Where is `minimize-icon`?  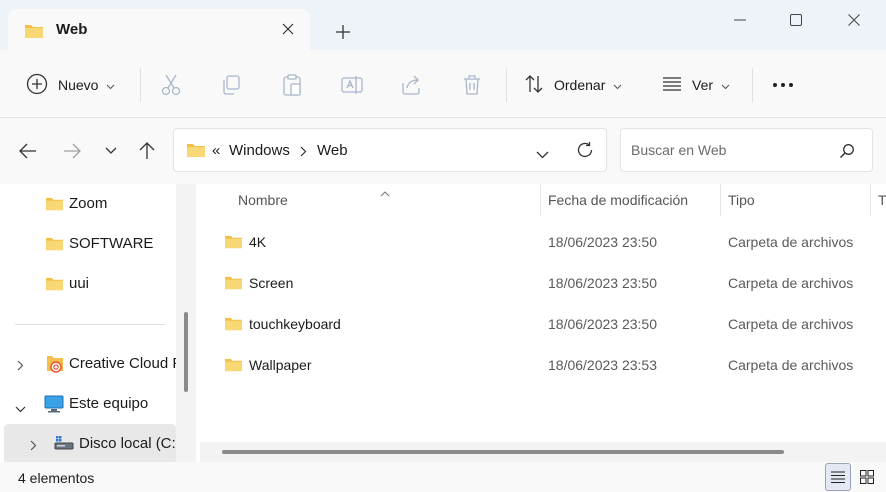
minimize-icon is located at coordinates (740, 20).